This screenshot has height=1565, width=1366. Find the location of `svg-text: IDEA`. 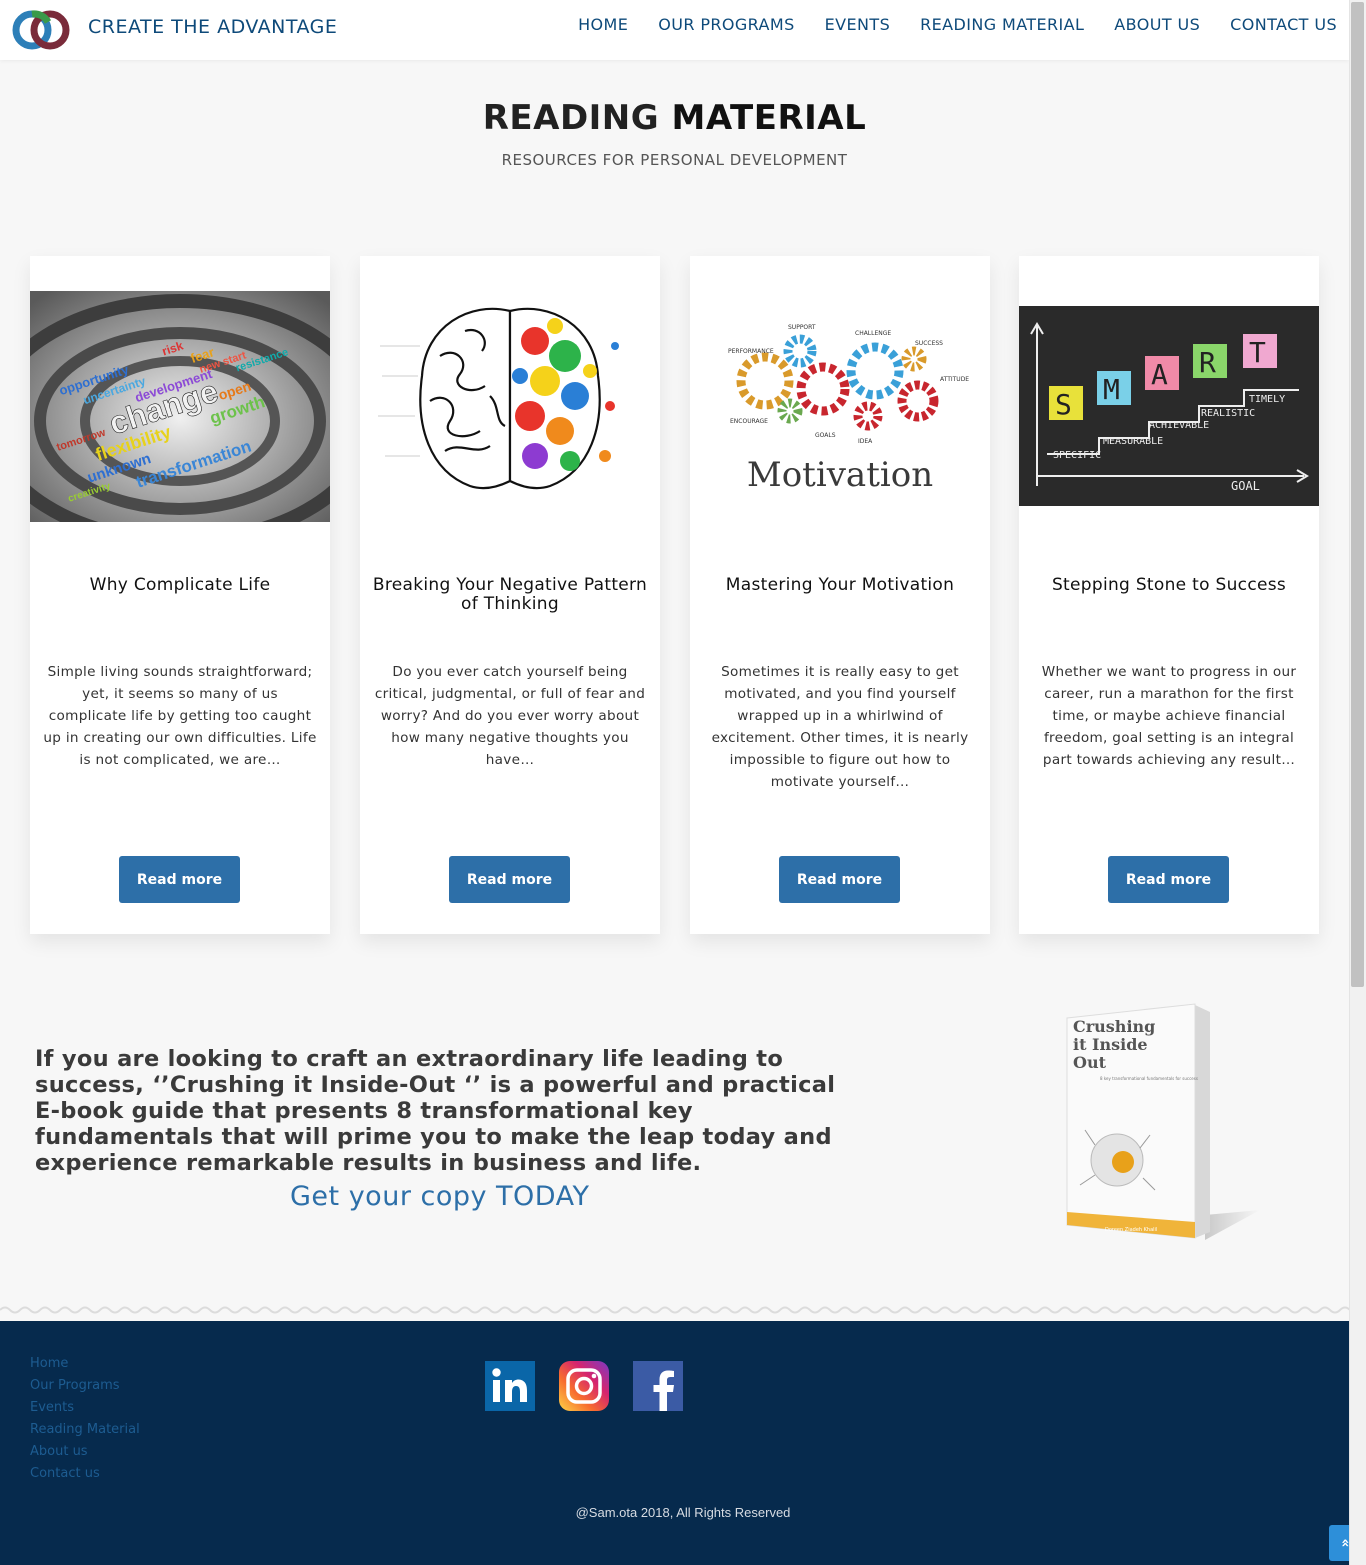

svg-text: IDEA is located at coordinates (865, 441).